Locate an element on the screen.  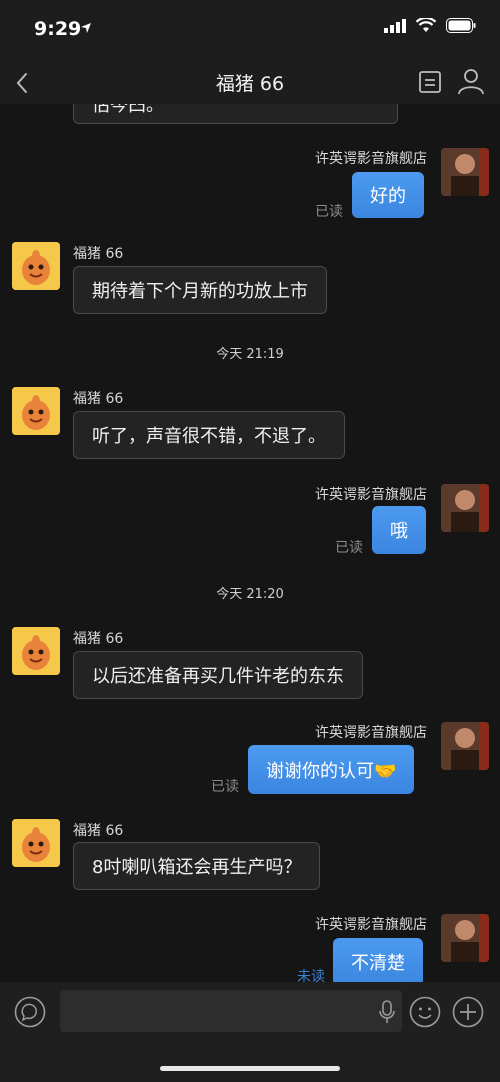
message-bubble-outgoing: 不清楚 is located at coordinates (378, 960).